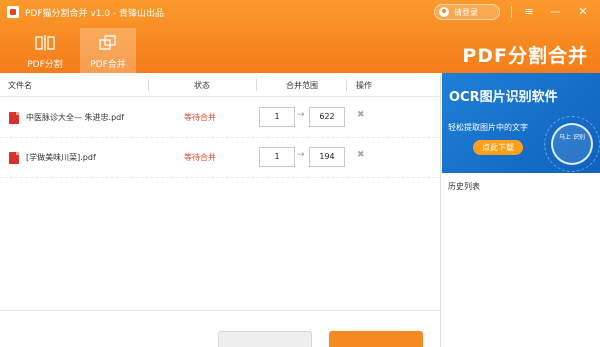  Describe the element at coordinates (13, 12) in the screenshot. I see `app-logo-icon` at that location.